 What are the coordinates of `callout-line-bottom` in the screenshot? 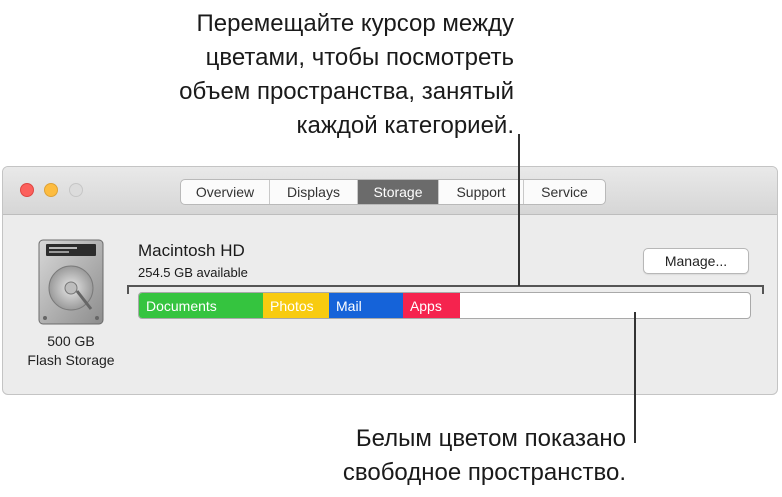 It's located at (635, 377).